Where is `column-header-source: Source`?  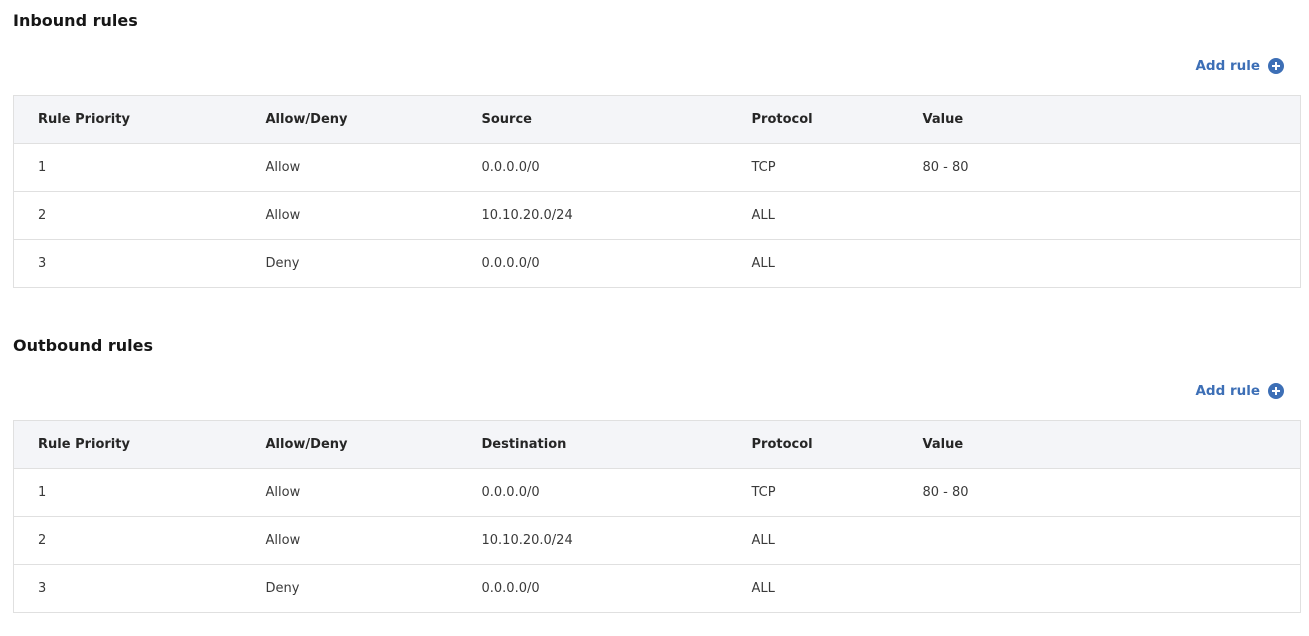 column-header-source: Source is located at coordinates (592, 119).